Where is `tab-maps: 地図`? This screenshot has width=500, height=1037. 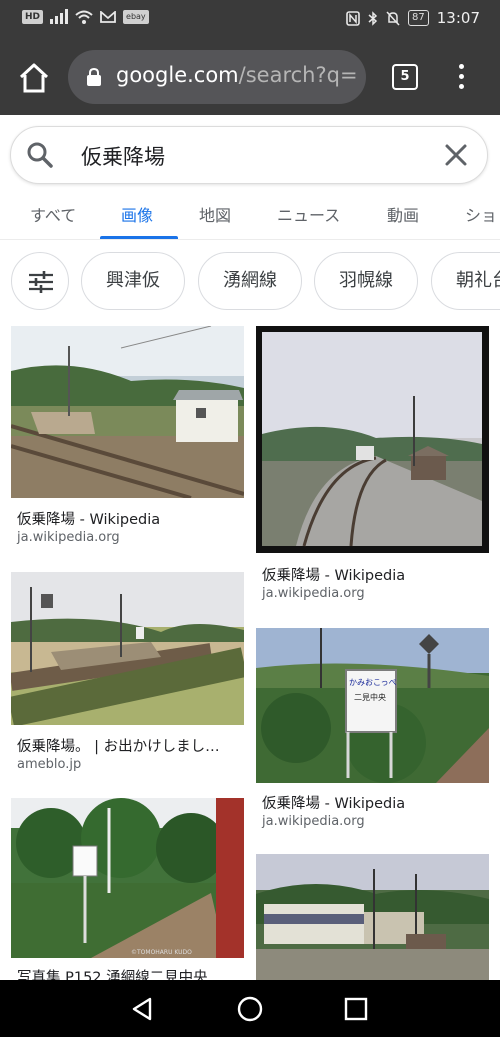
tab-maps: 地図 is located at coordinates (215, 214).